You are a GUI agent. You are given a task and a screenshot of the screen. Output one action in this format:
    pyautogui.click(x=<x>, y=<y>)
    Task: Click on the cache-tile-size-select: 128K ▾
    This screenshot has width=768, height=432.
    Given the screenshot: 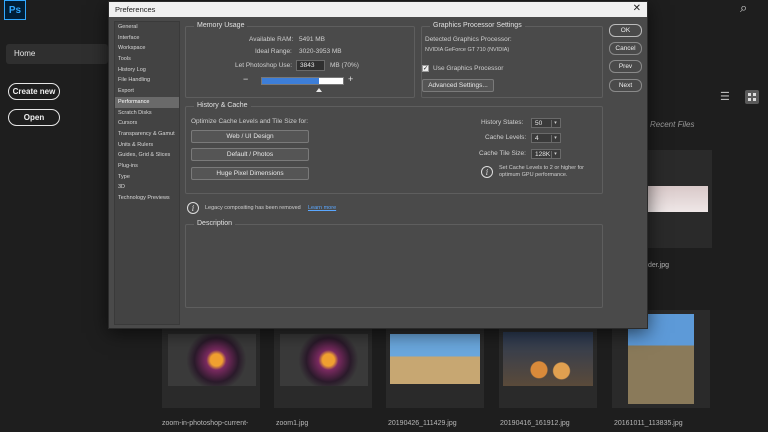 What is the action you would take?
    pyautogui.click(x=546, y=154)
    